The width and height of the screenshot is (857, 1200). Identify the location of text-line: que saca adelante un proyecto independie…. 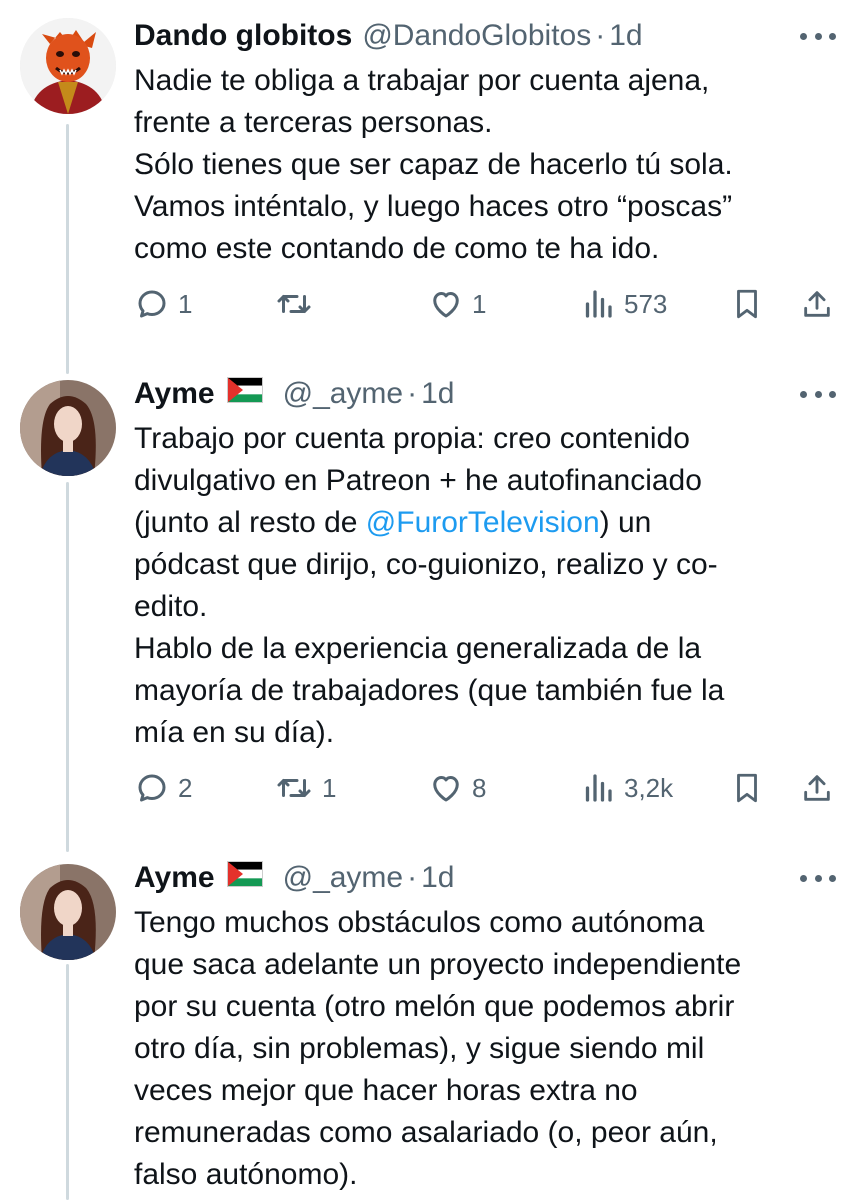
(438, 964).